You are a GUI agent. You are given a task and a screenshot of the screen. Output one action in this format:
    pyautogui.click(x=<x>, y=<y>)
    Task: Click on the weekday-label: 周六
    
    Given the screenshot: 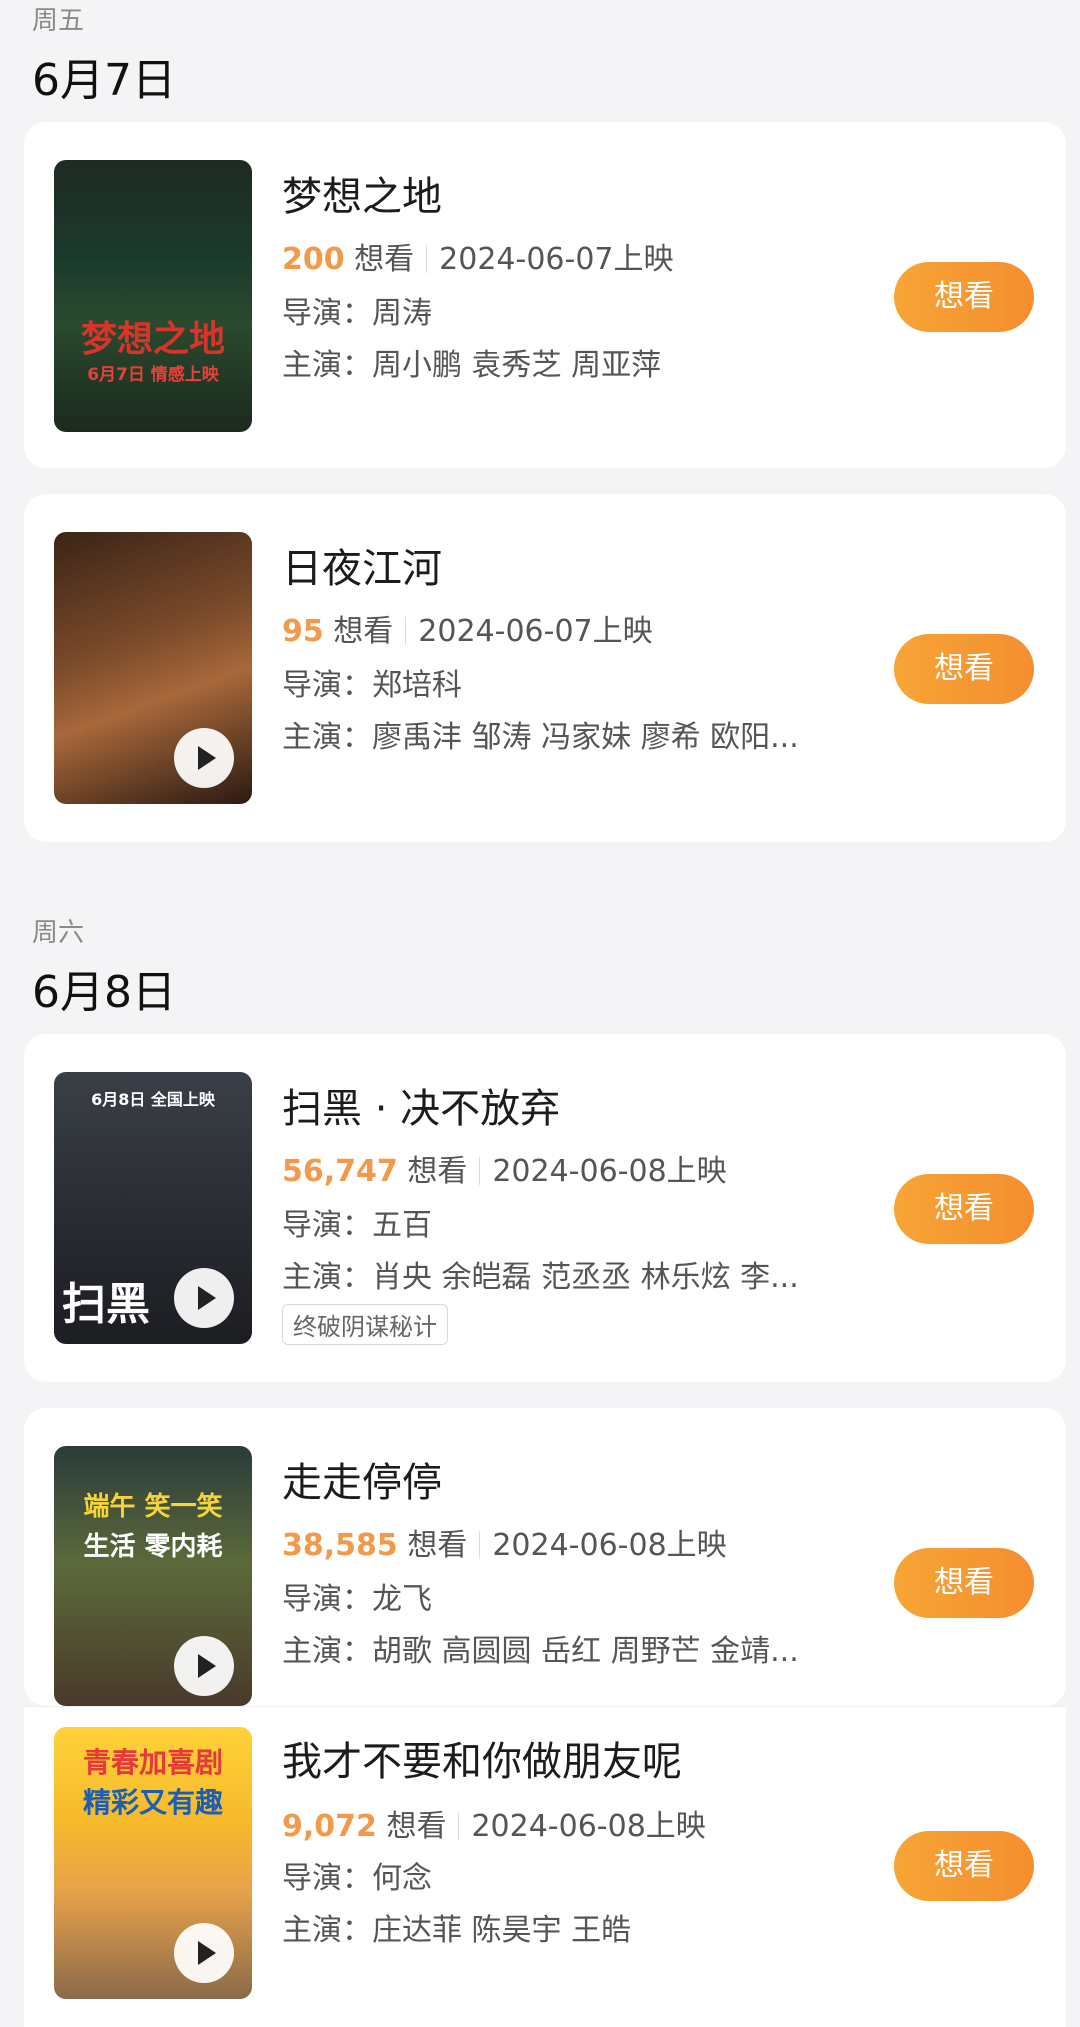 What is the action you would take?
    pyautogui.click(x=58, y=933)
    